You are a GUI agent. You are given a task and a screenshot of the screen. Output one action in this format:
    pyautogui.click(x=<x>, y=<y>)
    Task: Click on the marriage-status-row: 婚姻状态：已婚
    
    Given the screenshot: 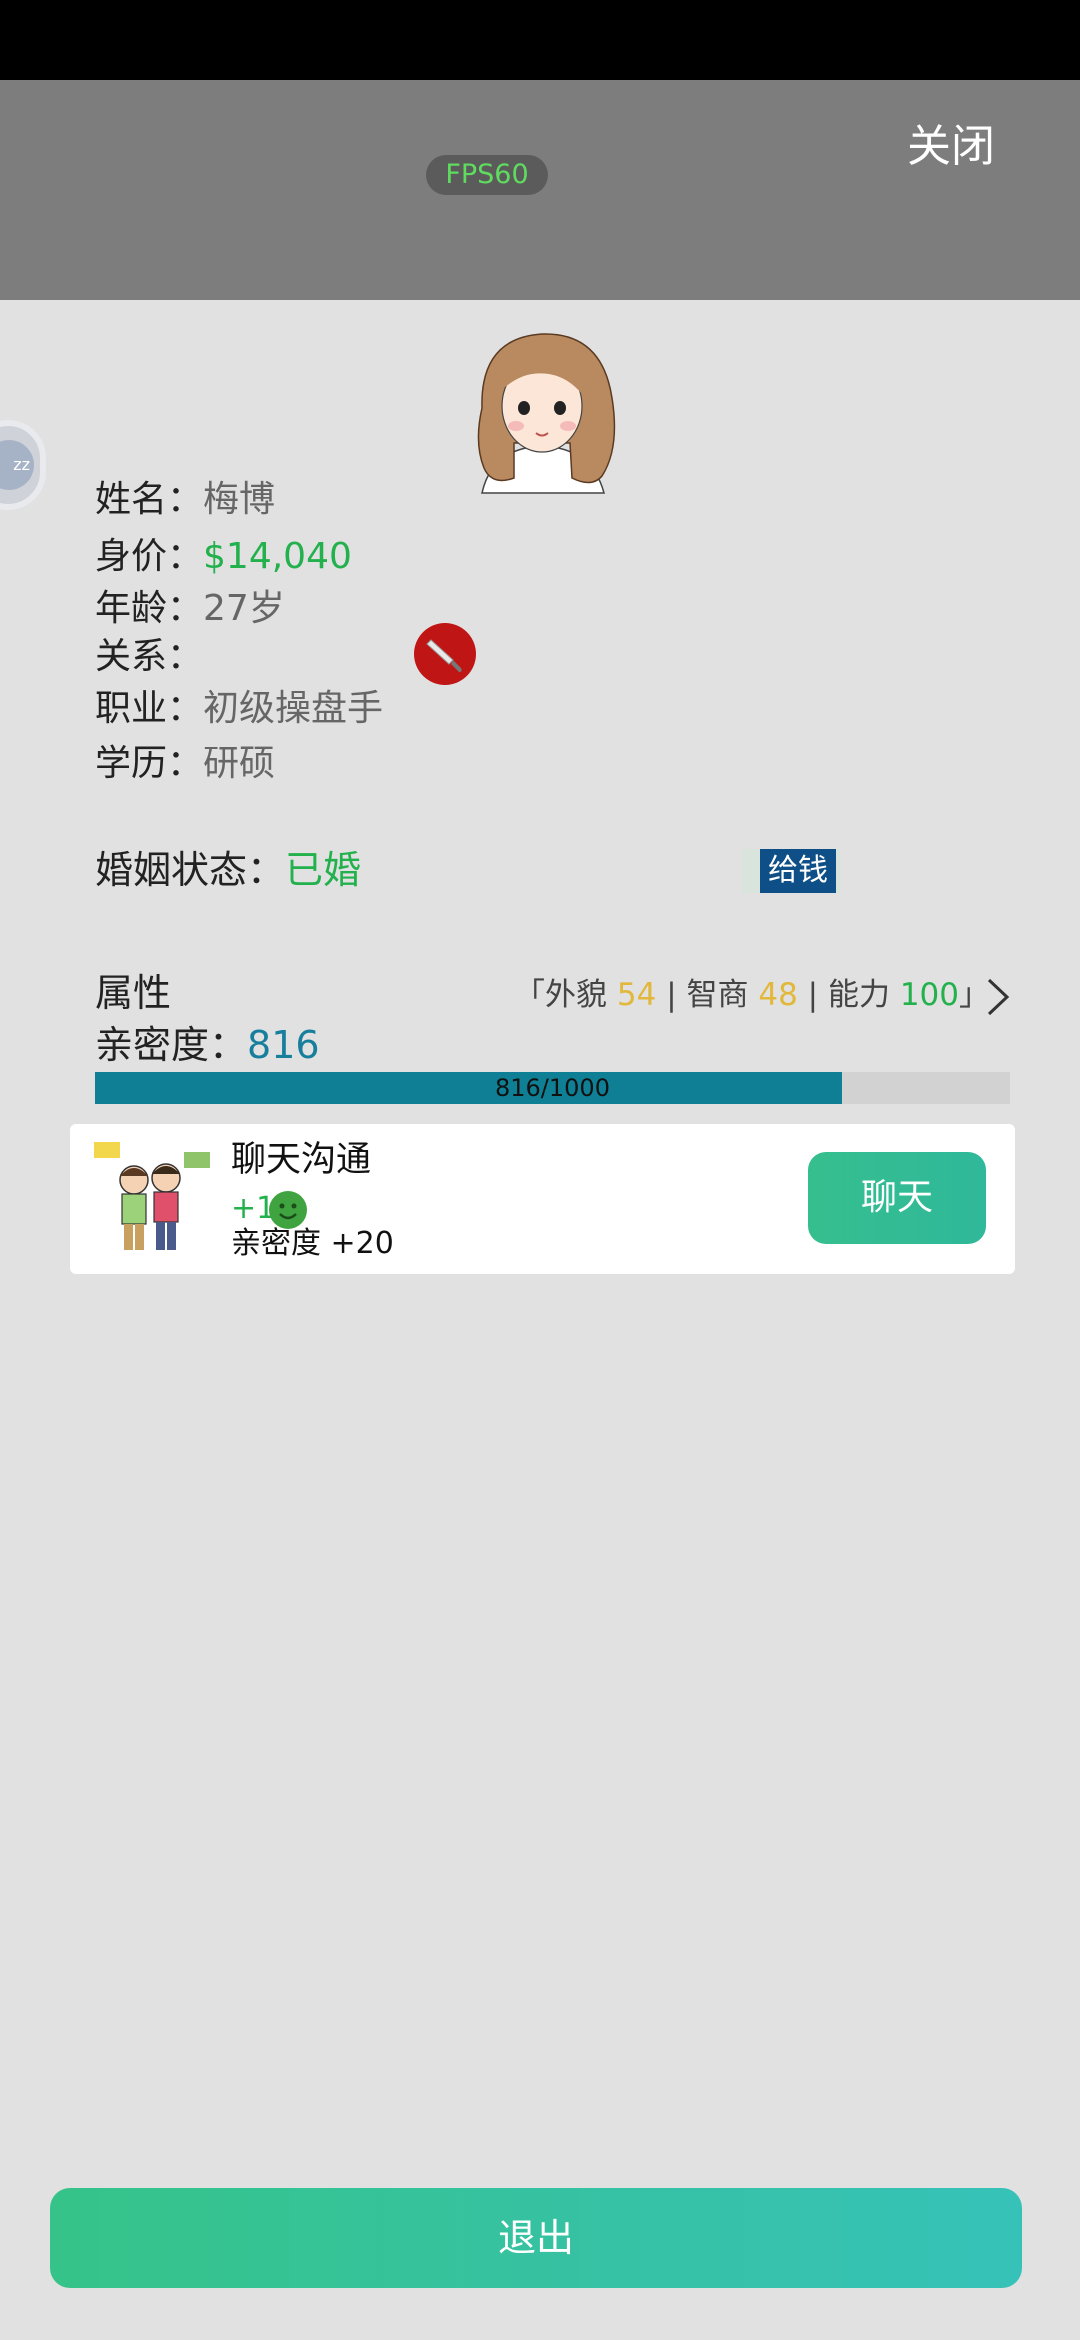 What is the action you would take?
    pyautogui.click(x=228, y=870)
    